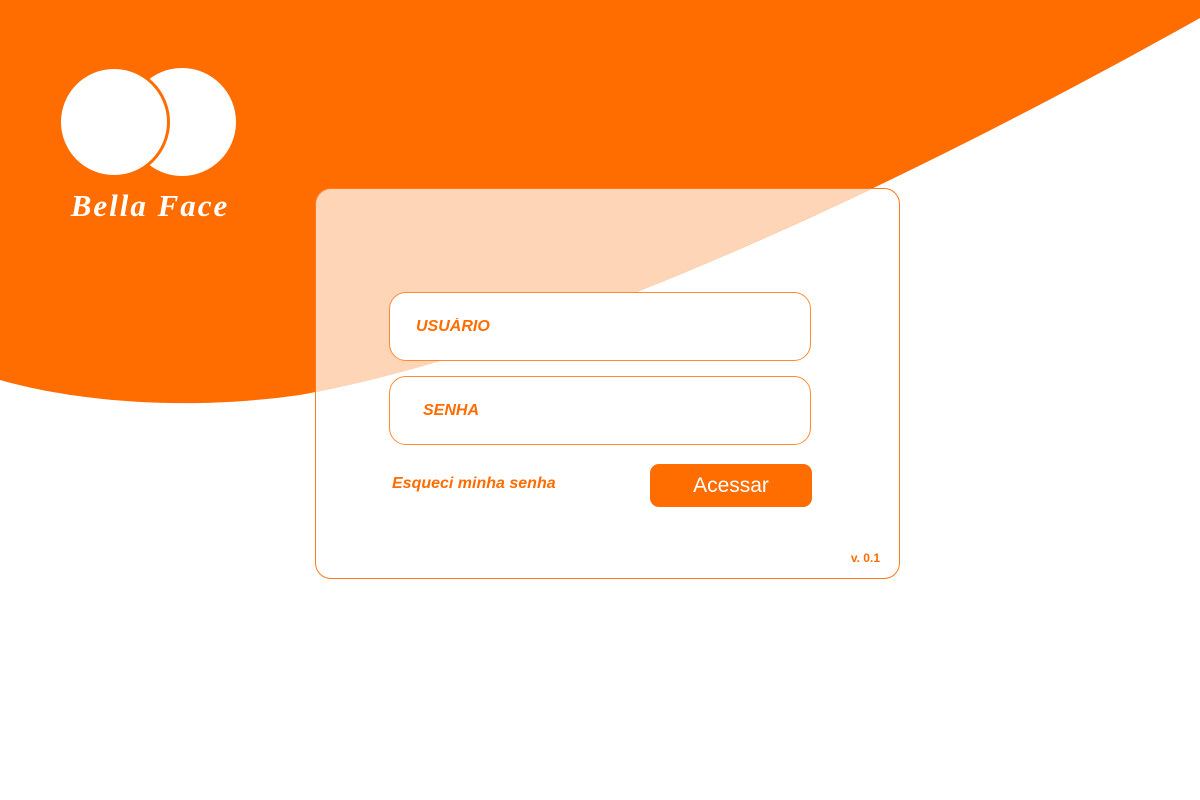 The image size is (1200, 800). What do you see at coordinates (474, 484) in the screenshot?
I see `forgot-password-link: Esqueci minha senha` at bounding box center [474, 484].